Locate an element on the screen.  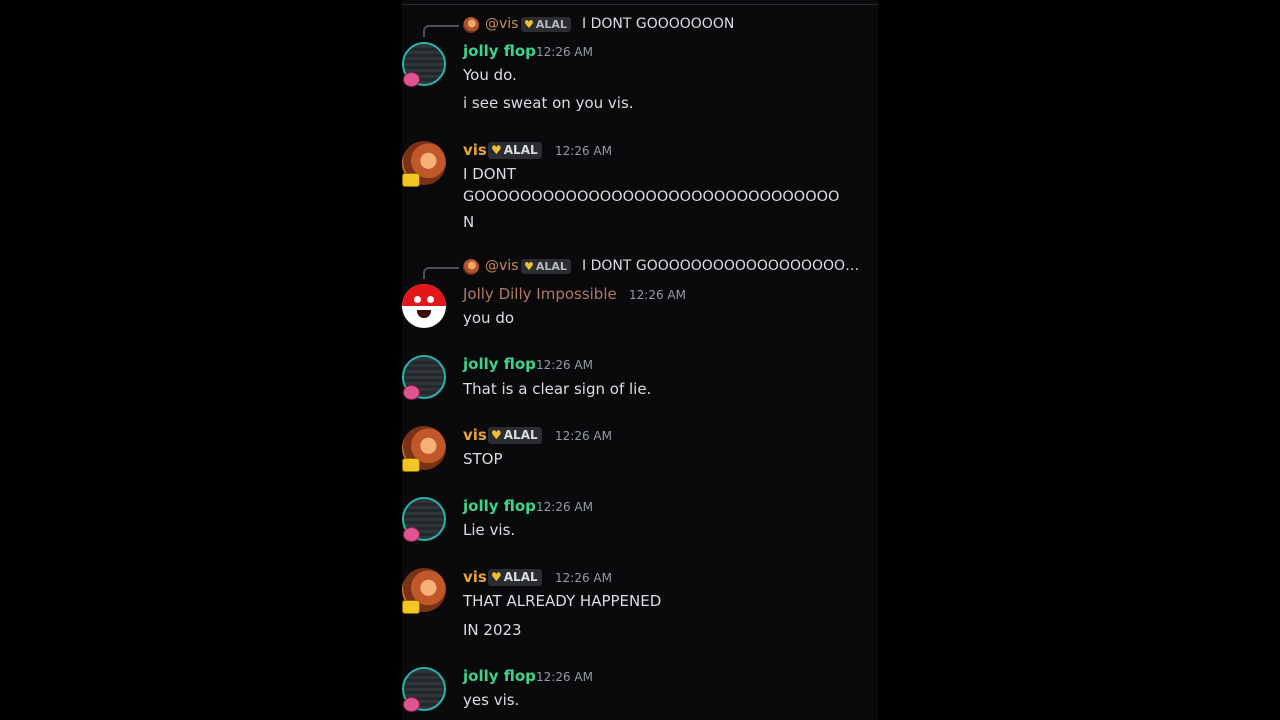
message-text: STOP is located at coordinates (483, 459).